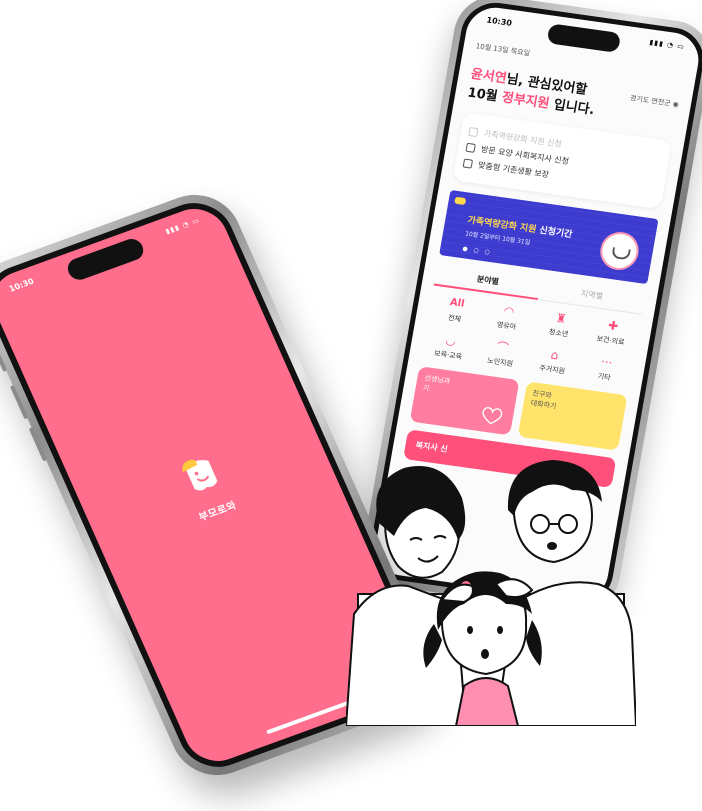 The width and height of the screenshot is (702, 811). What do you see at coordinates (554, 355) in the screenshot?
I see `house-icon: ⌂` at bounding box center [554, 355].